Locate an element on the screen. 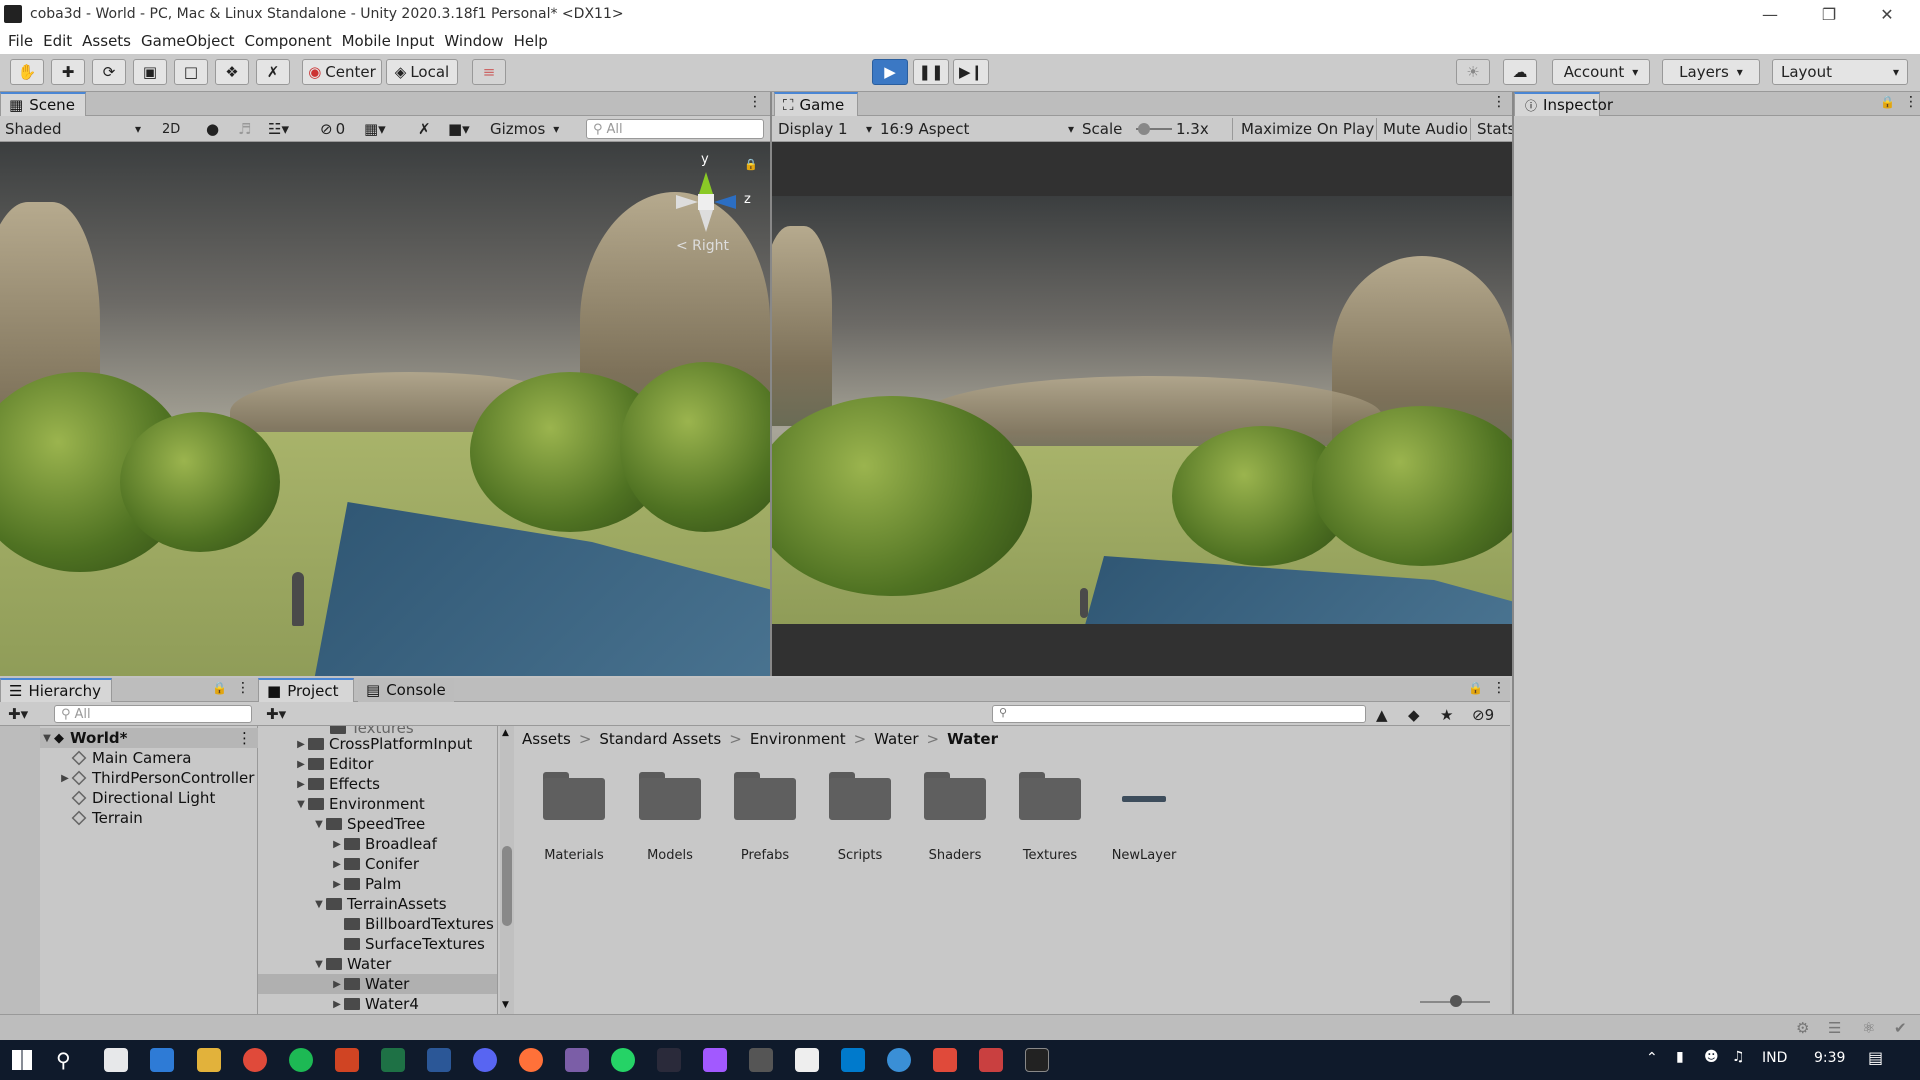  unity-icon is located at coordinates (1037, 1060).